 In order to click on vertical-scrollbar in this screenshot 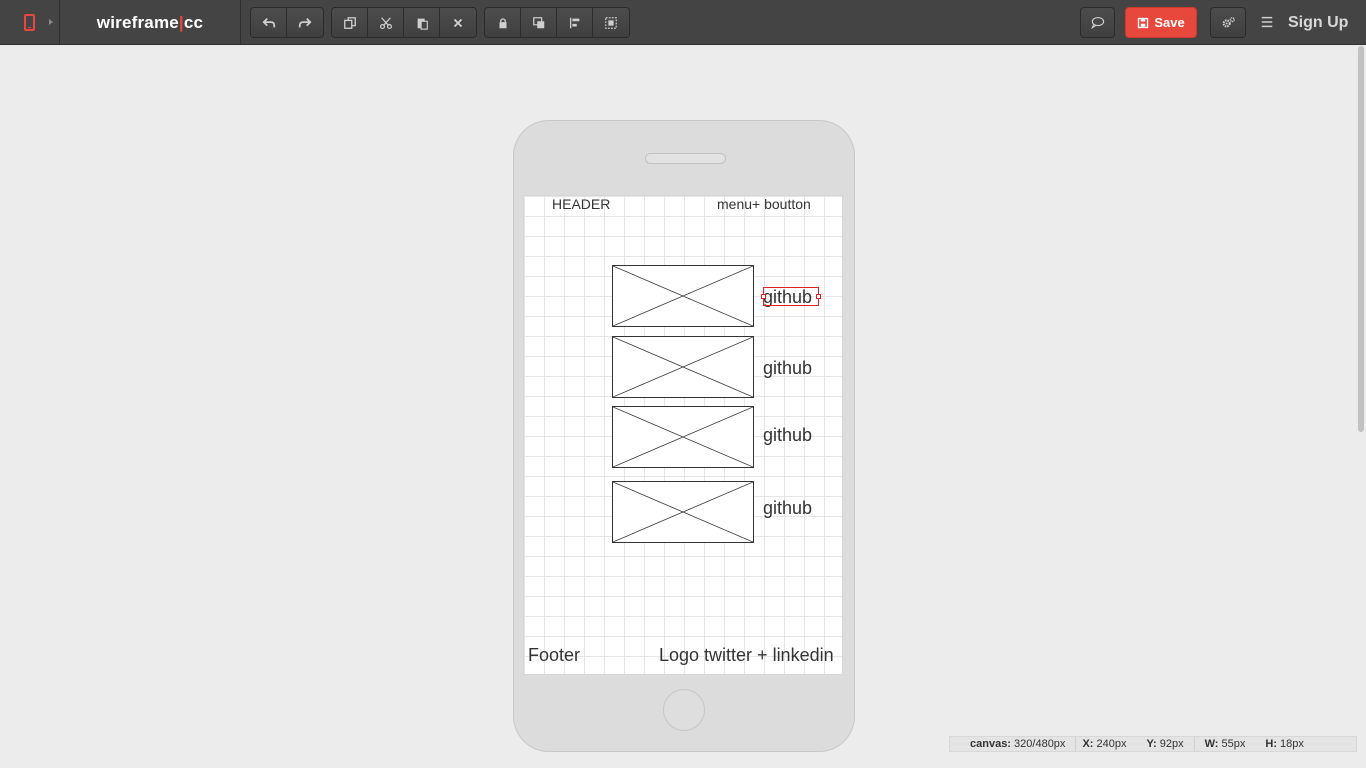, I will do `click(1361, 239)`.